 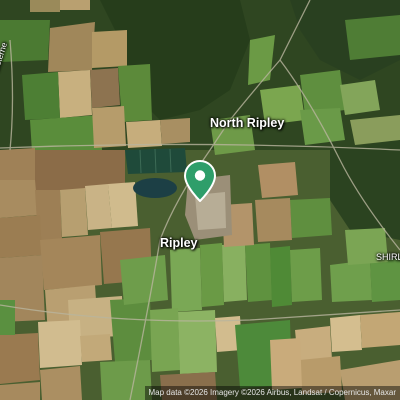 What do you see at coordinates (388, 257) in the screenshot?
I see `place-label-shirley: SHIRL` at bounding box center [388, 257].